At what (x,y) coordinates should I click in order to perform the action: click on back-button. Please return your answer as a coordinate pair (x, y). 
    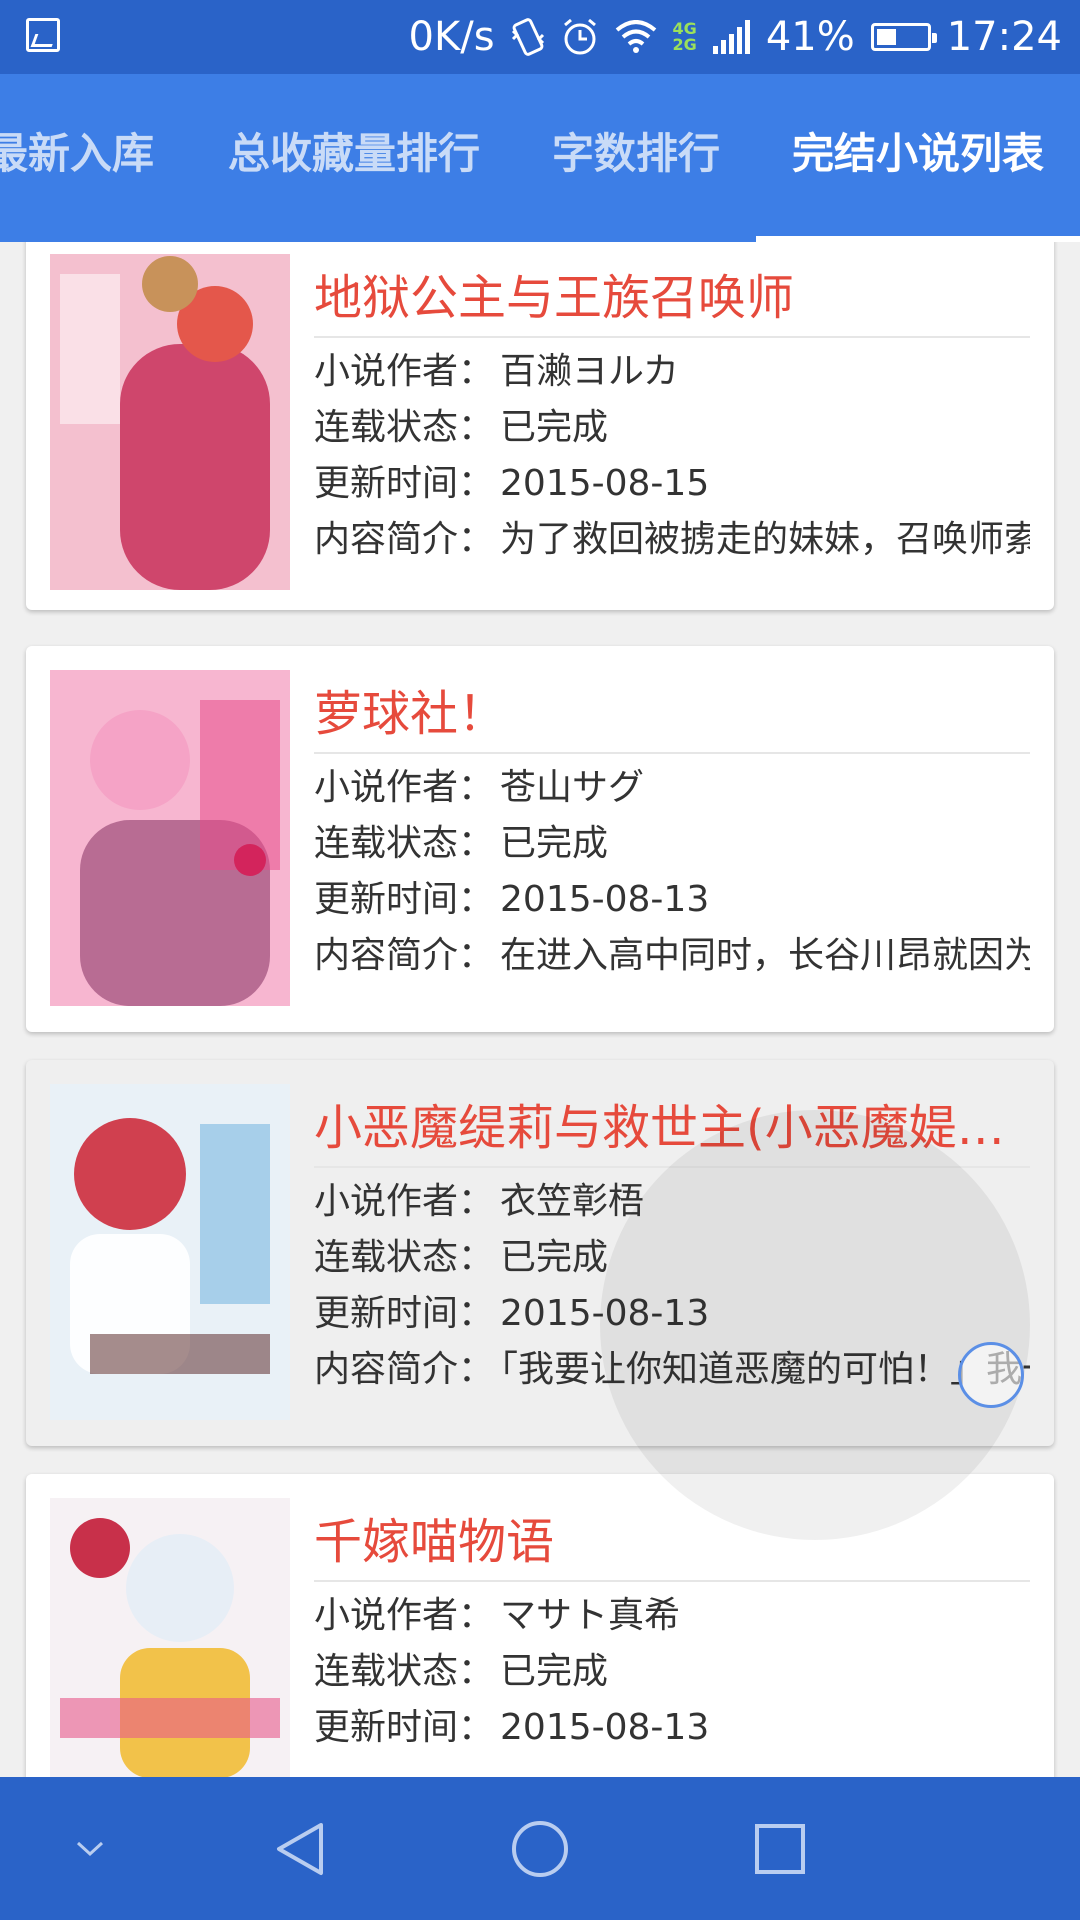
    Looking at the image, I should click on (300, 1848).